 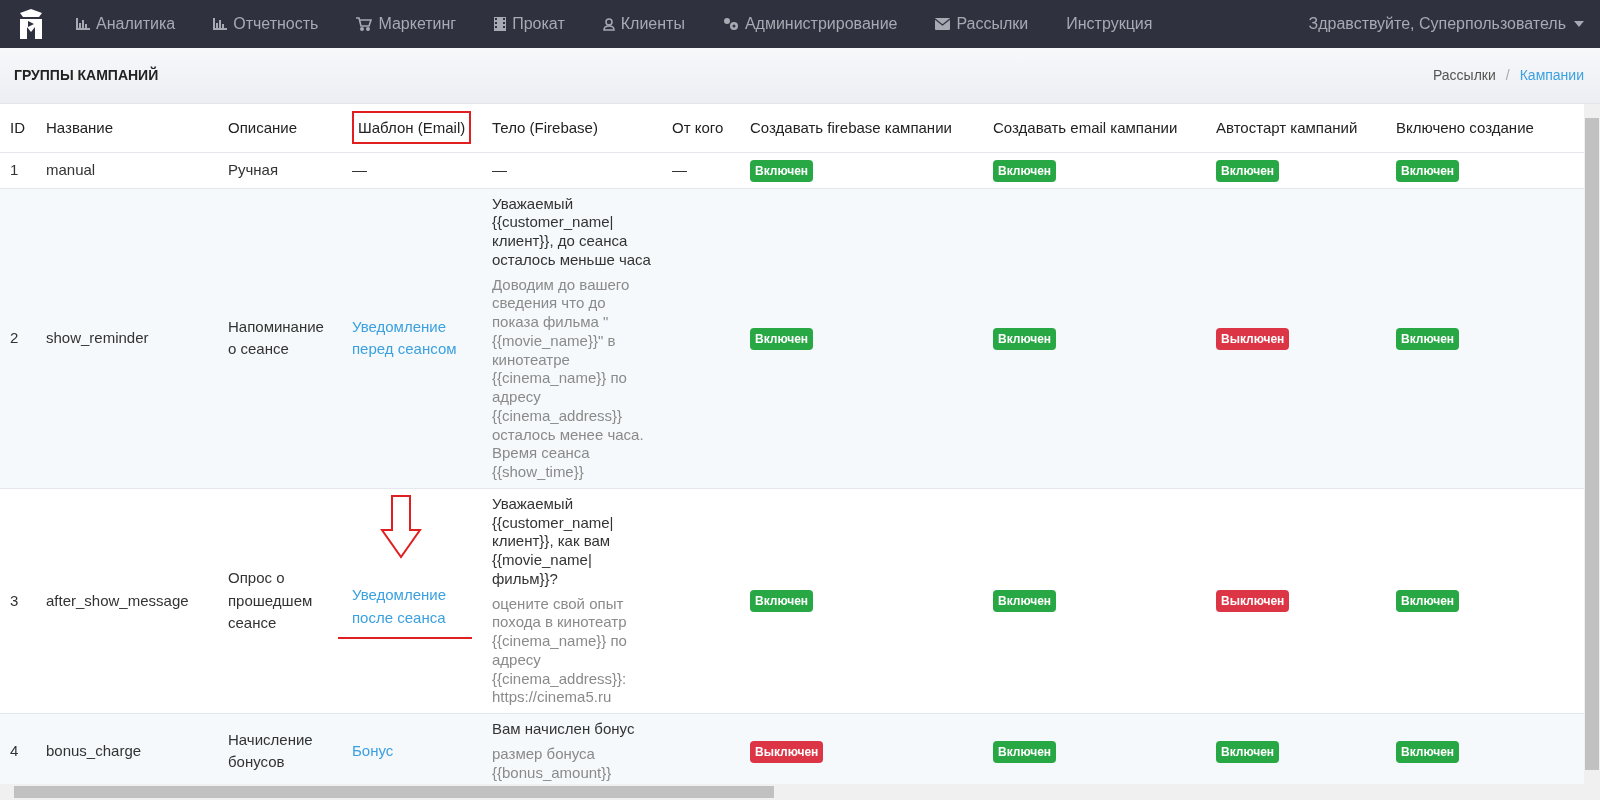 I want to click on body-title: Уважаемый {{customer_name| клиент}}, до сеанса осталось меньше часа, so click(x=572, y=232).